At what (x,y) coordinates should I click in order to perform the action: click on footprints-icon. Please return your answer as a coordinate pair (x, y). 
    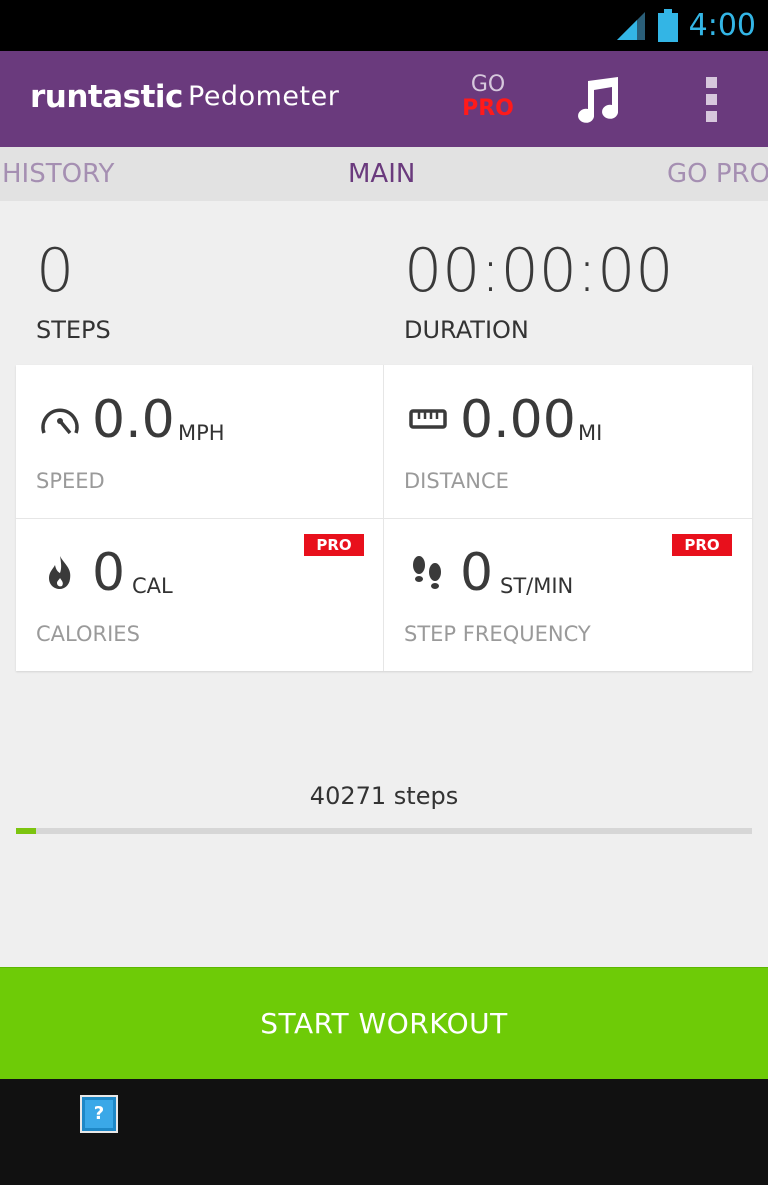
    Looking at the image, I should click on (427, 572).